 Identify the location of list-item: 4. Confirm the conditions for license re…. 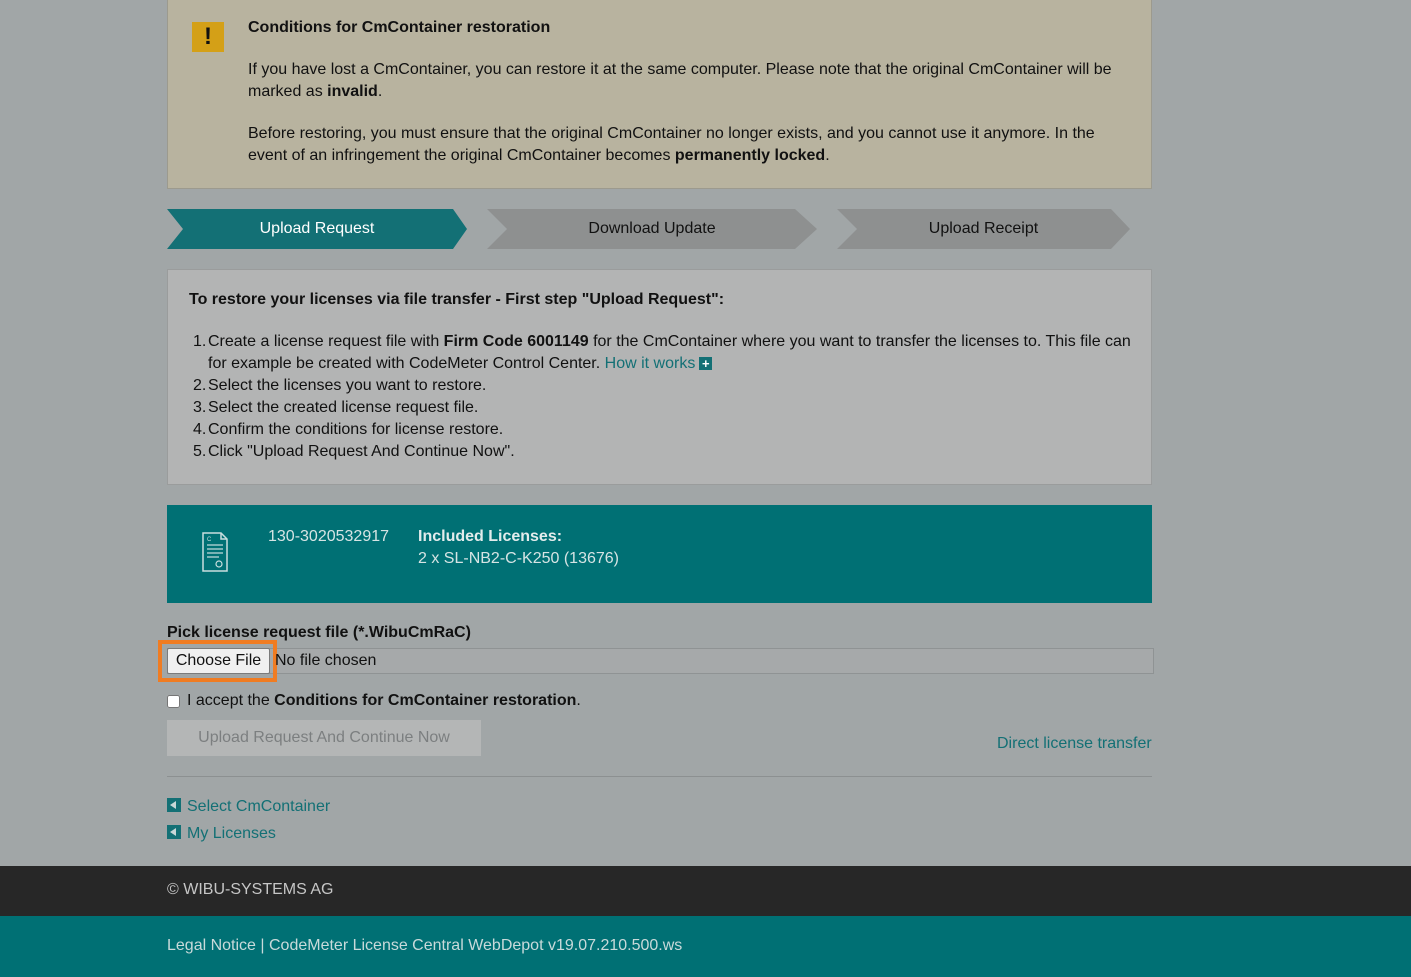
(348, 429).